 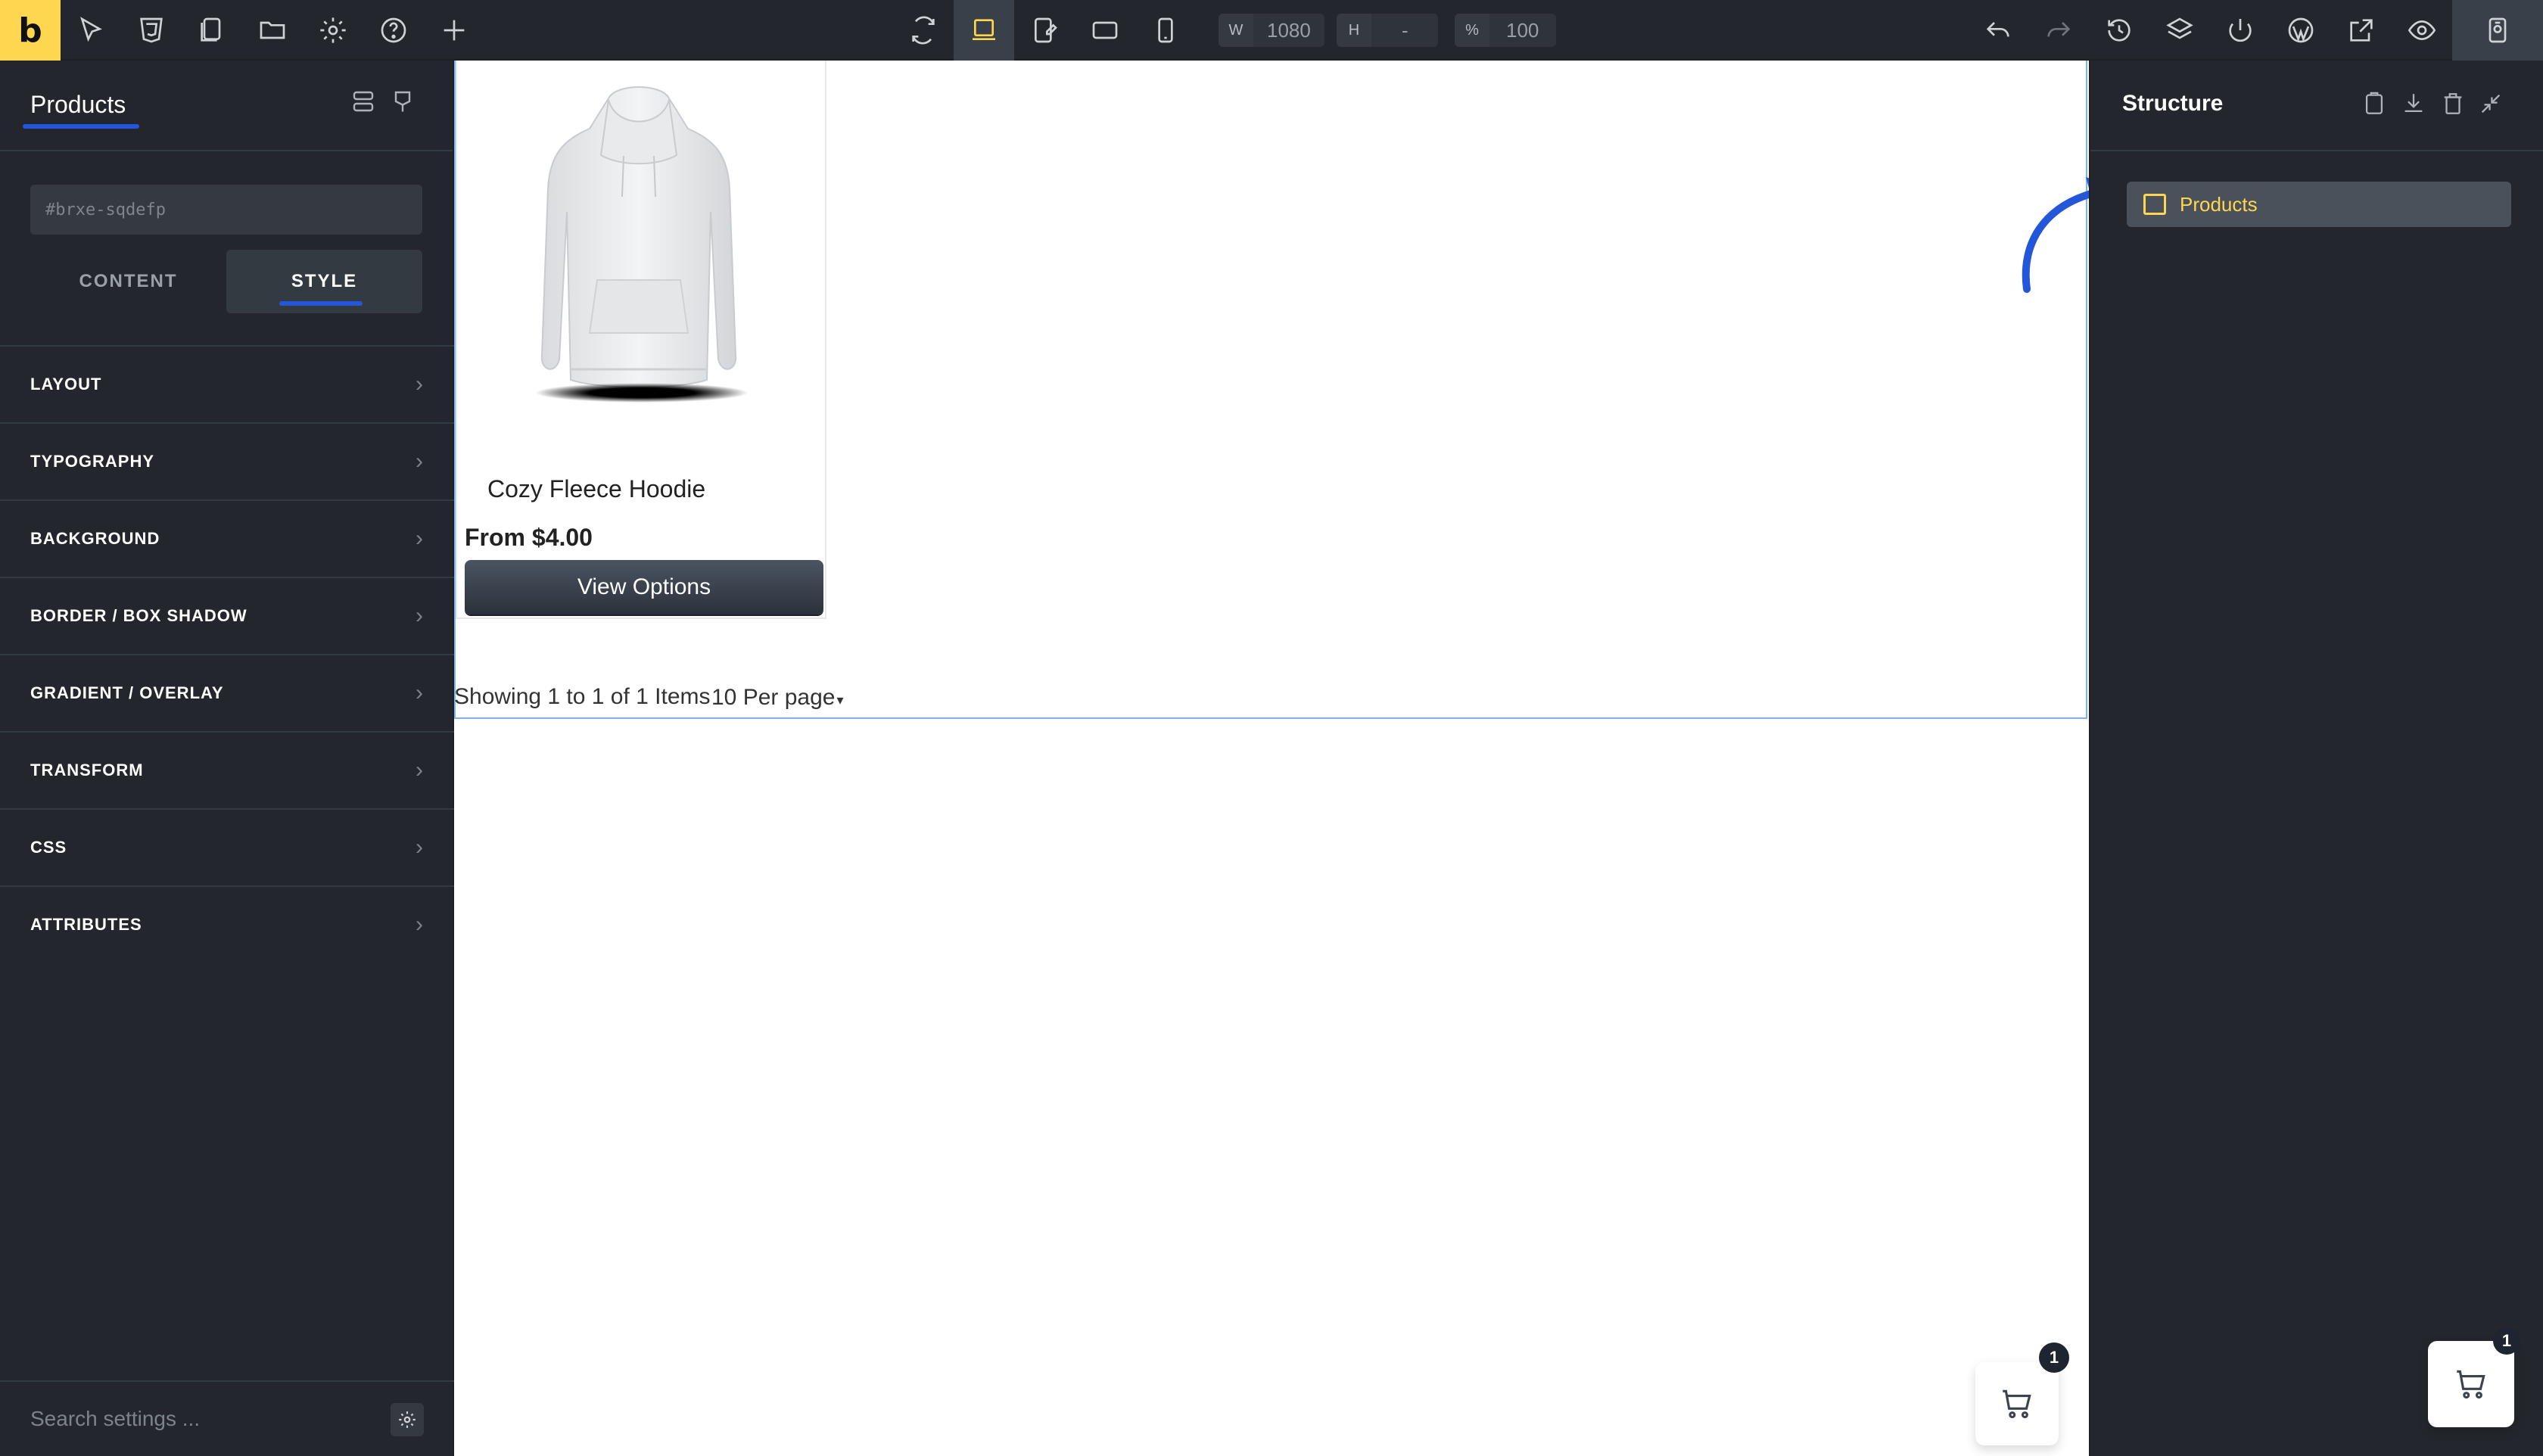 I want to click on section-attributes: ATTRIBUTES ›, so click(x=227, y=924).